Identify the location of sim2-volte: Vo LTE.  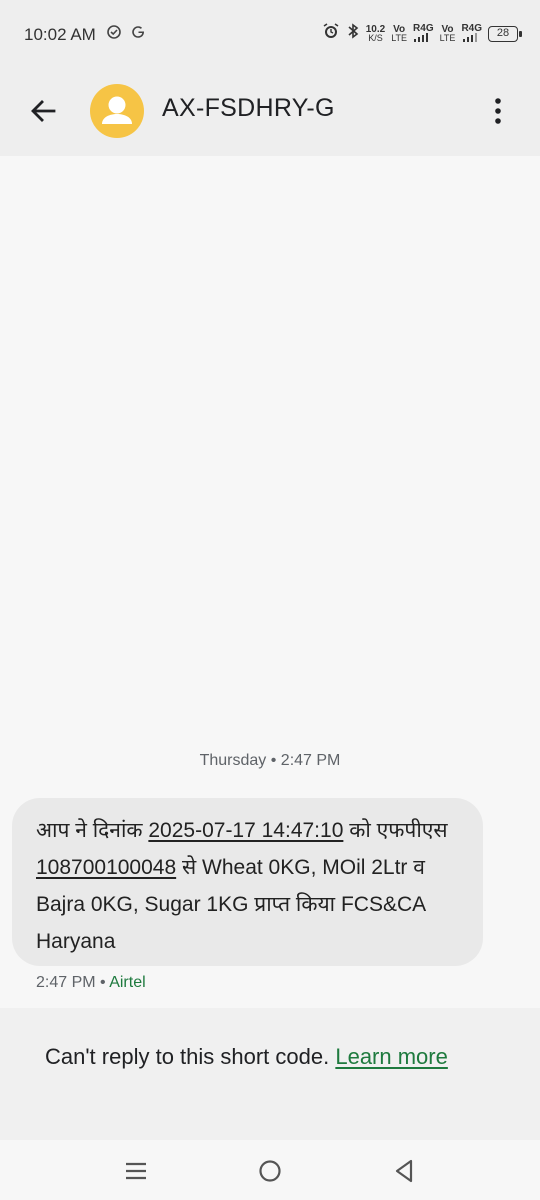
(447, 33).